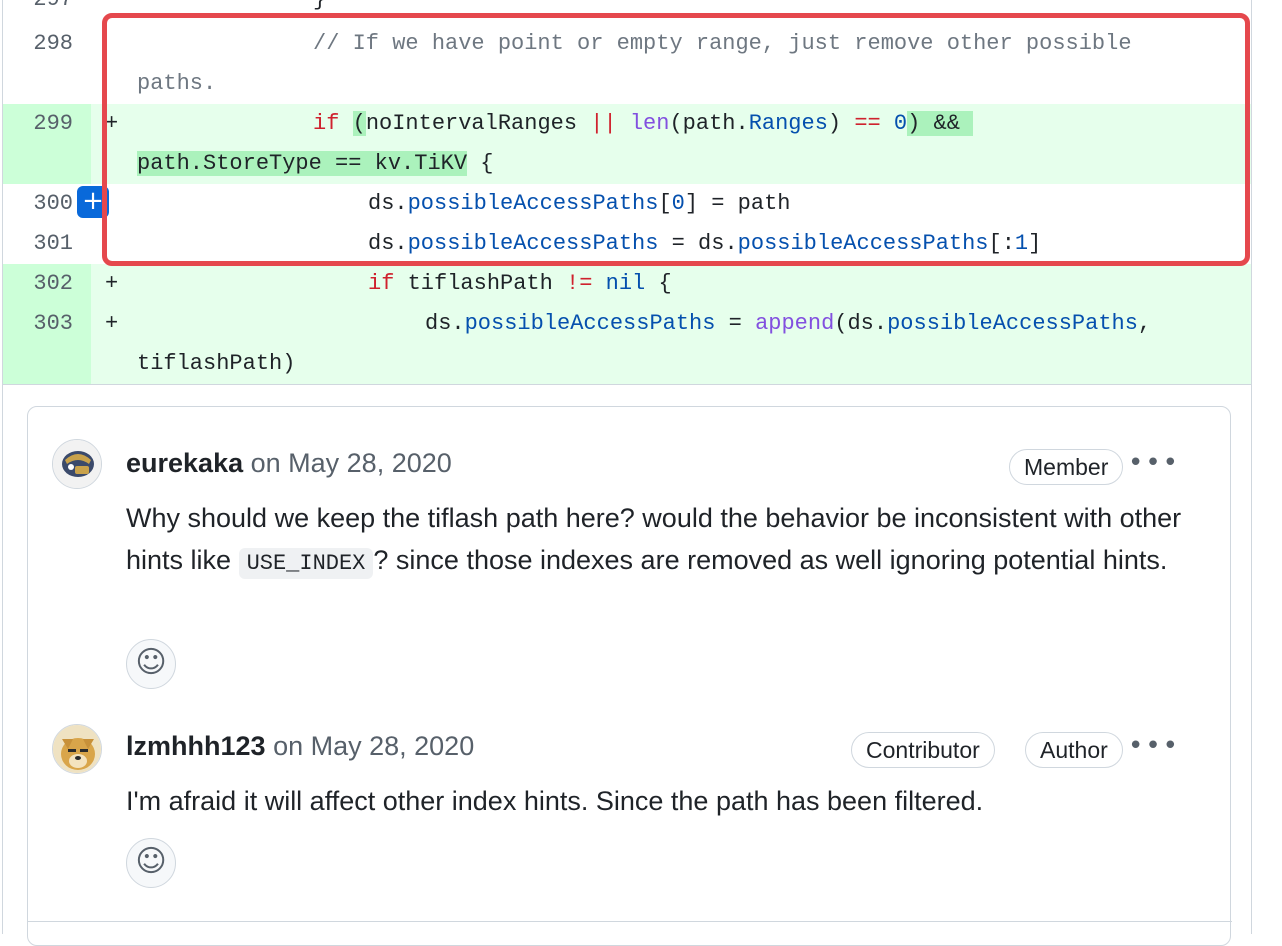  What do you see at coordinates (47, 284) in the screenshot?
I see `line-number: 302` at bounding box center [47, 284].